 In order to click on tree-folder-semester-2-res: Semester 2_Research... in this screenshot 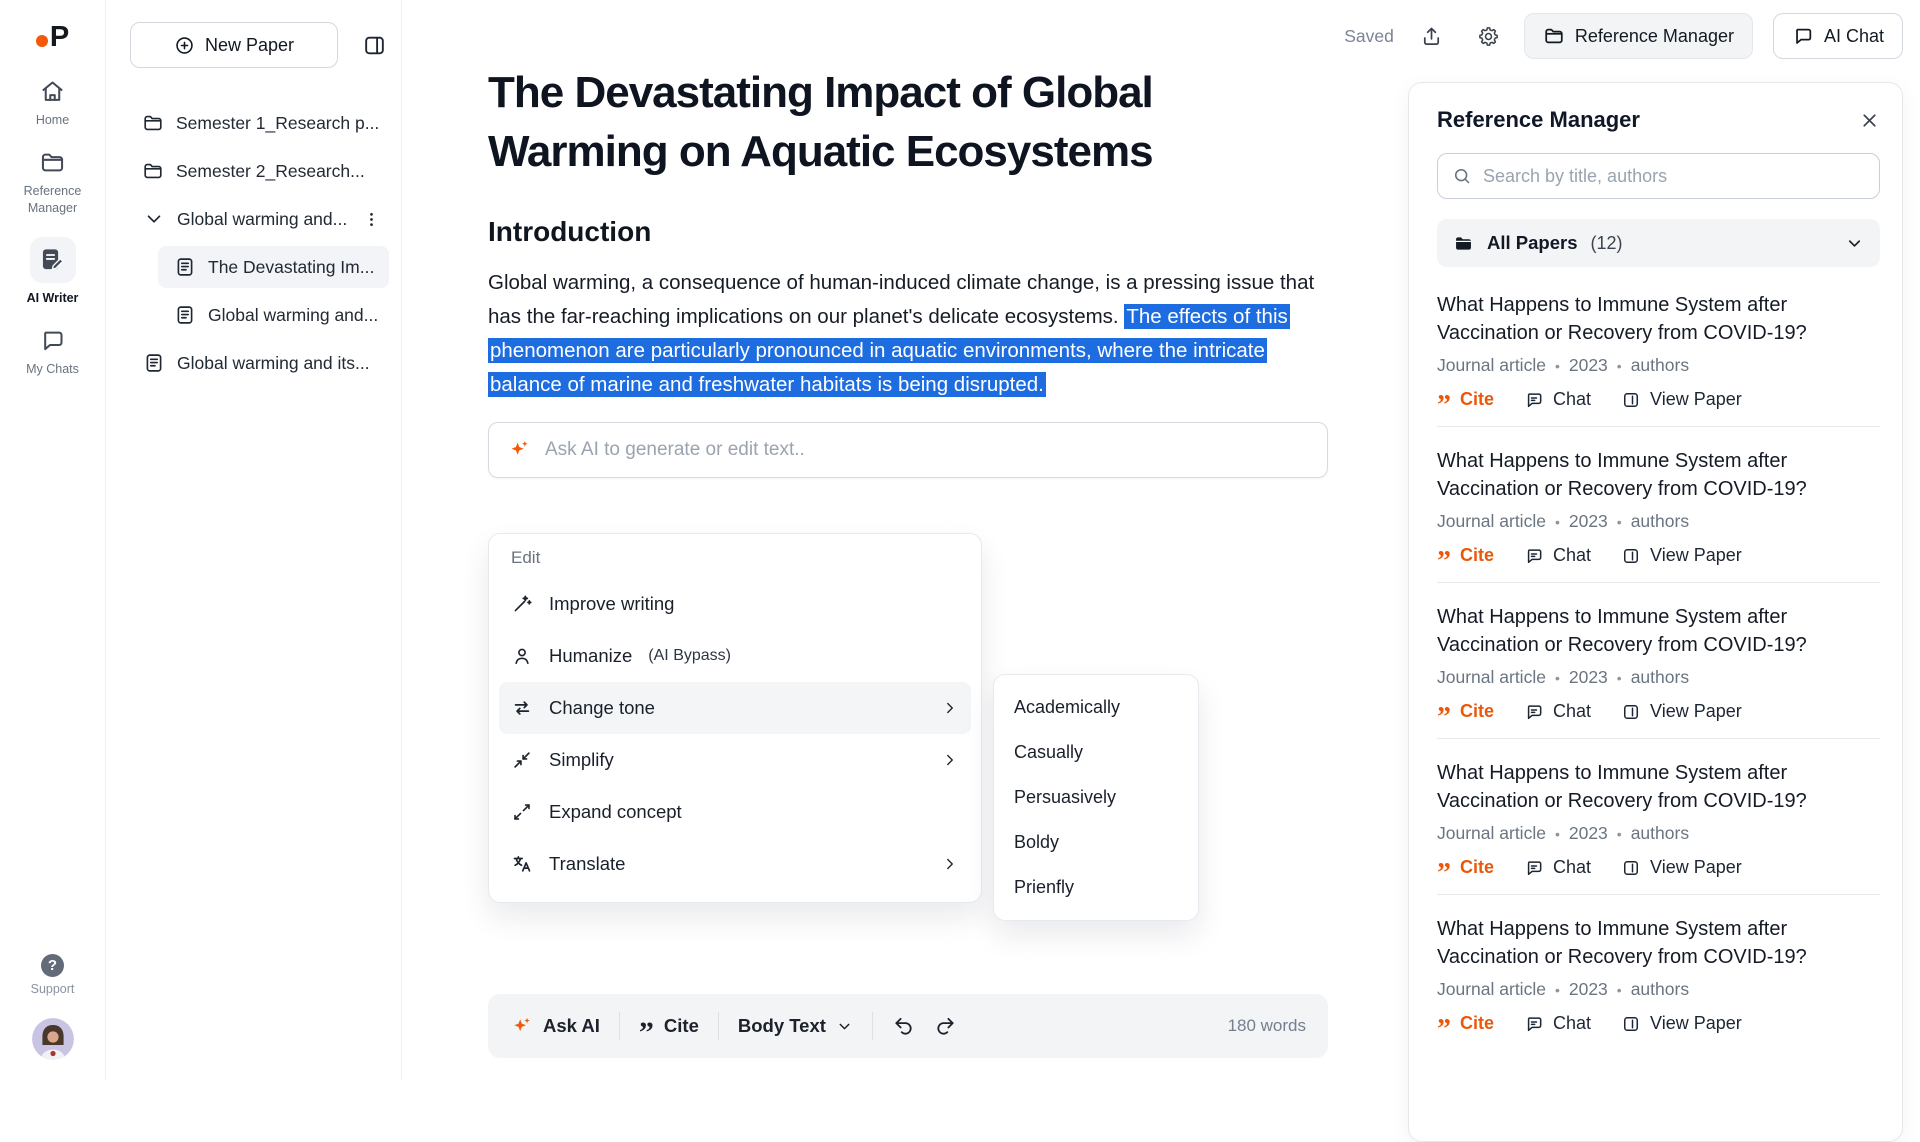, I will do `click(253, 171)`.